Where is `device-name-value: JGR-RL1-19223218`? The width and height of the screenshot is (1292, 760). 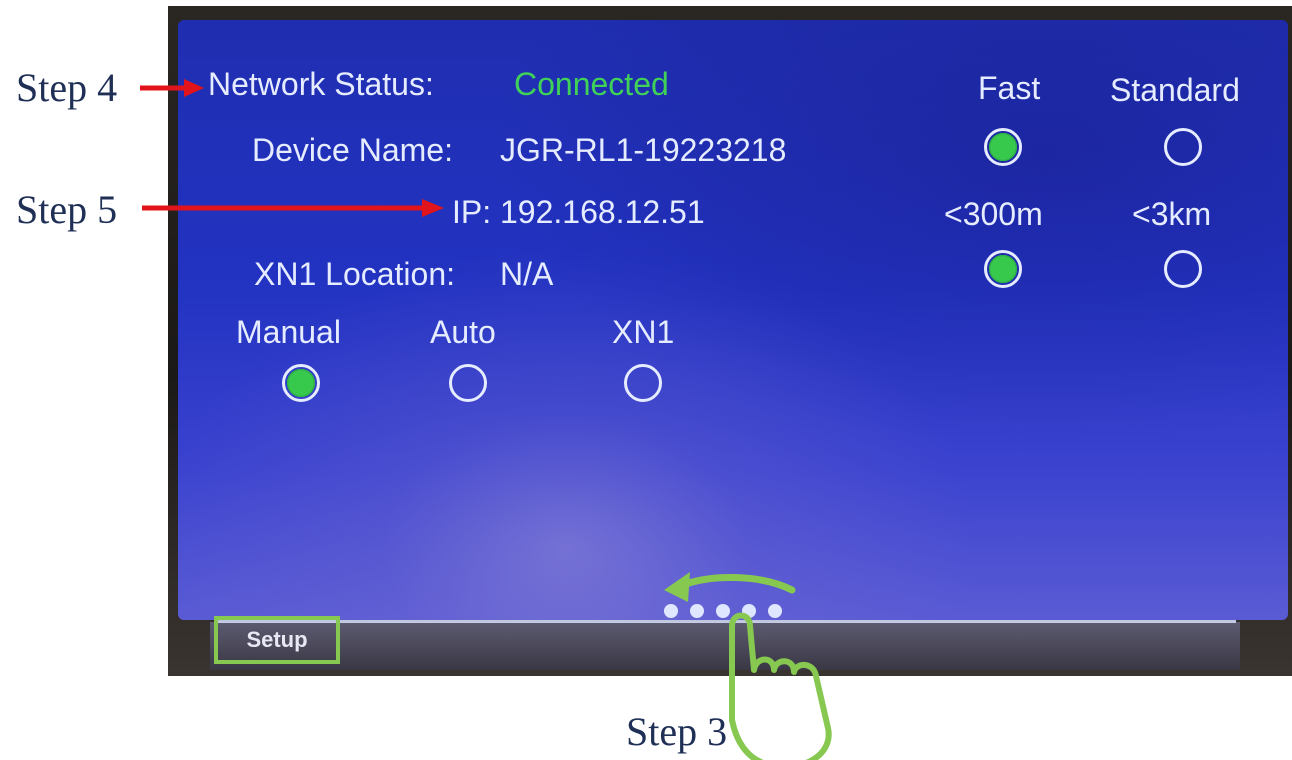 device-name-value: JGR-RL1-19223218 is located at coordinates (643, 150).